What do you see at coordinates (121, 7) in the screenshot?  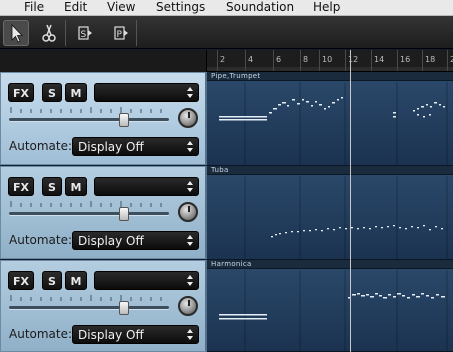 I see `menu-view: View` at bounding box center [121, 7].